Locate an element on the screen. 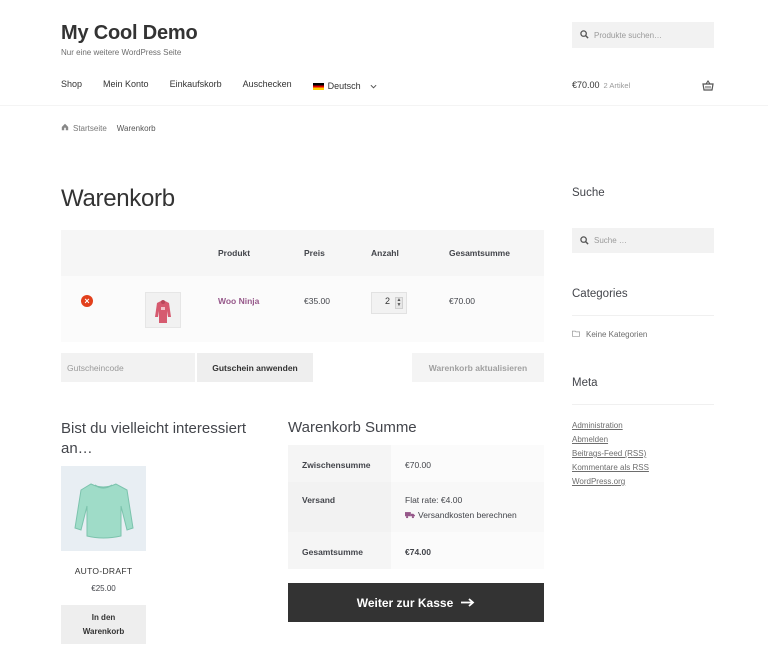  cart-item-price: €35.00 is located at coordinates (317, 301).